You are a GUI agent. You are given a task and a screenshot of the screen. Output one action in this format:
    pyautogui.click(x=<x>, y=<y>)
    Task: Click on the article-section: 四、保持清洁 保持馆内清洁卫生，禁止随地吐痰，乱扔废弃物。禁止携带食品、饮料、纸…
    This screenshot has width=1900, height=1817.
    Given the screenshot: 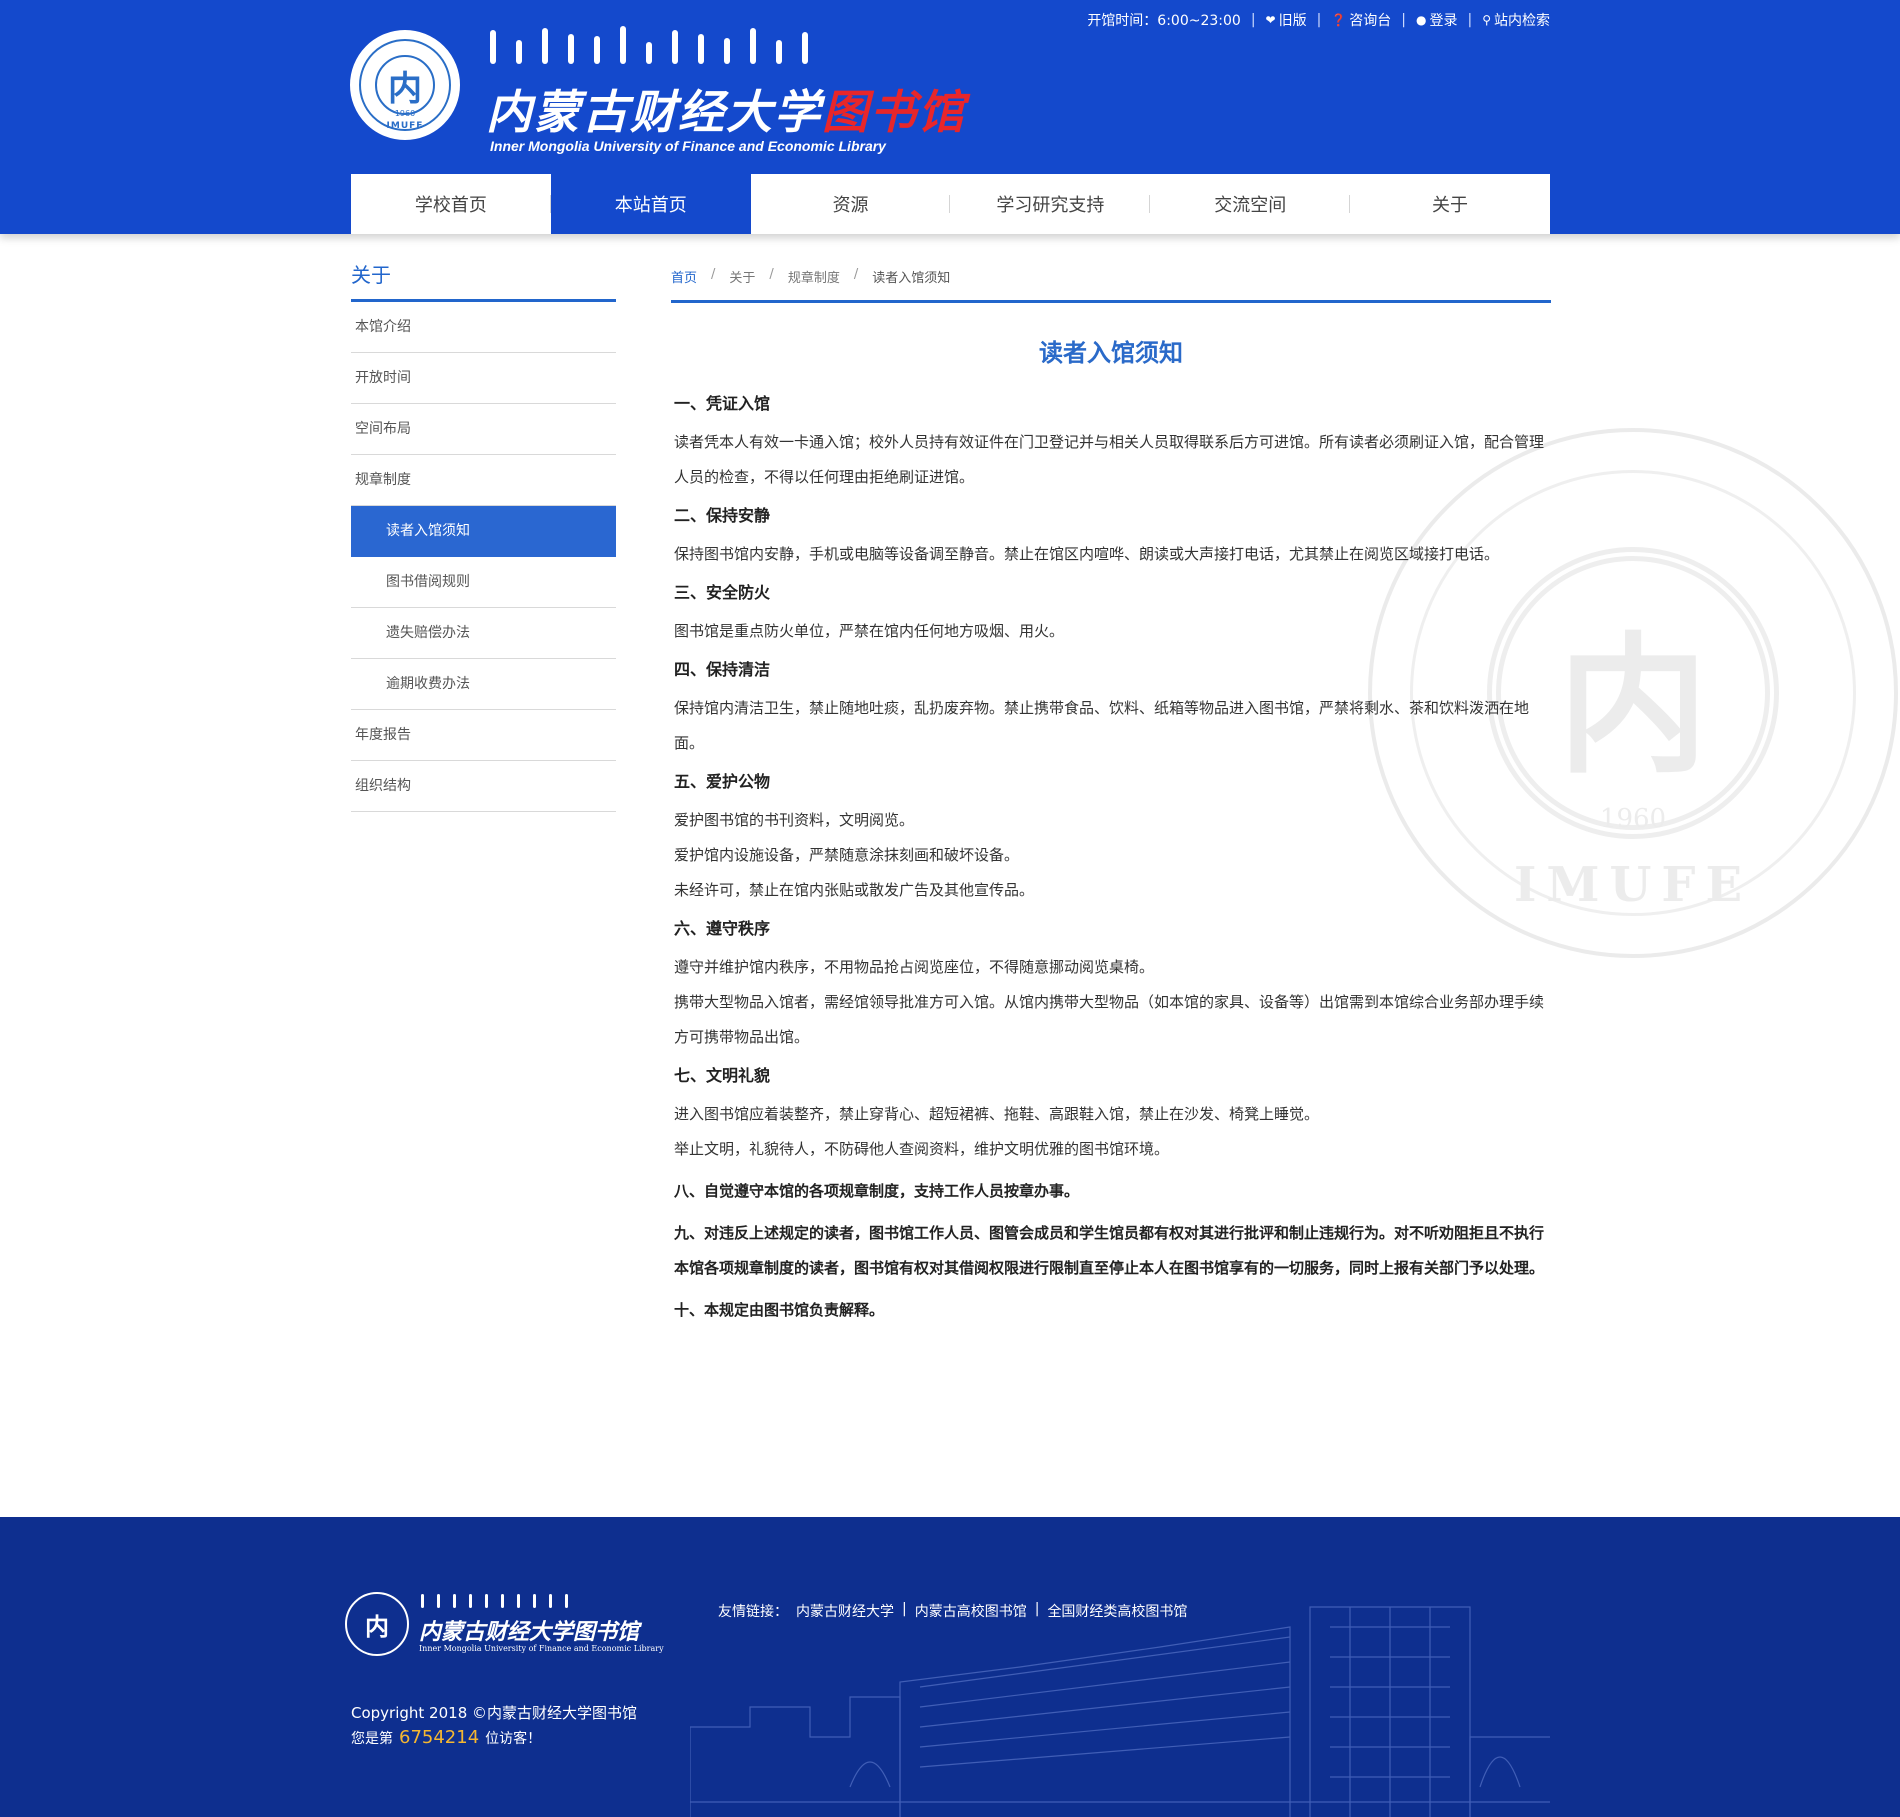 What is the action you would take?
    pyautogui.click(x=1112, y=708)
    